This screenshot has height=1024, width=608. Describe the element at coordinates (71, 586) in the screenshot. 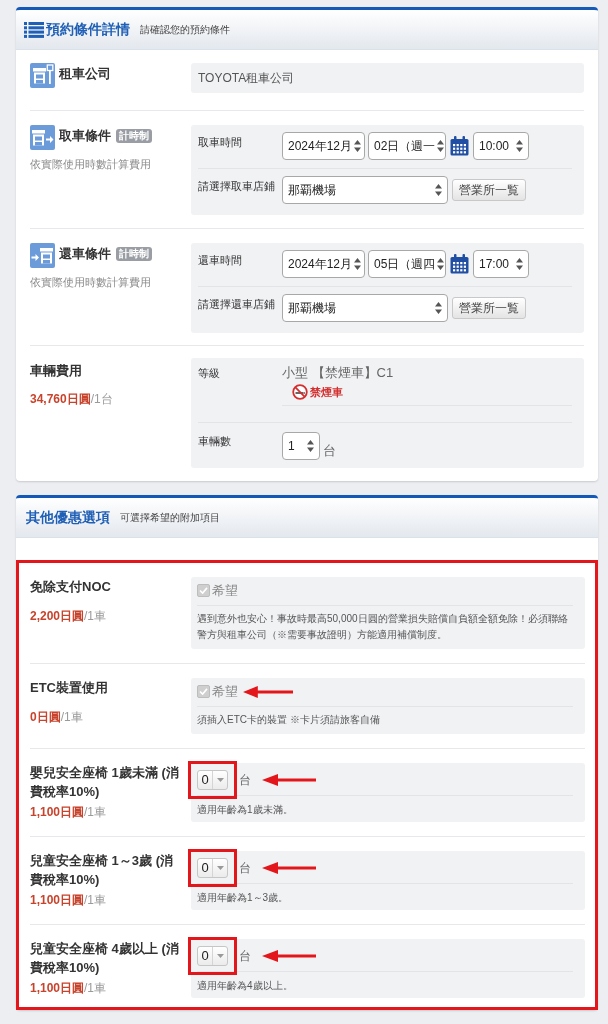

I see `option-title: 免除支付NOC` at that location.